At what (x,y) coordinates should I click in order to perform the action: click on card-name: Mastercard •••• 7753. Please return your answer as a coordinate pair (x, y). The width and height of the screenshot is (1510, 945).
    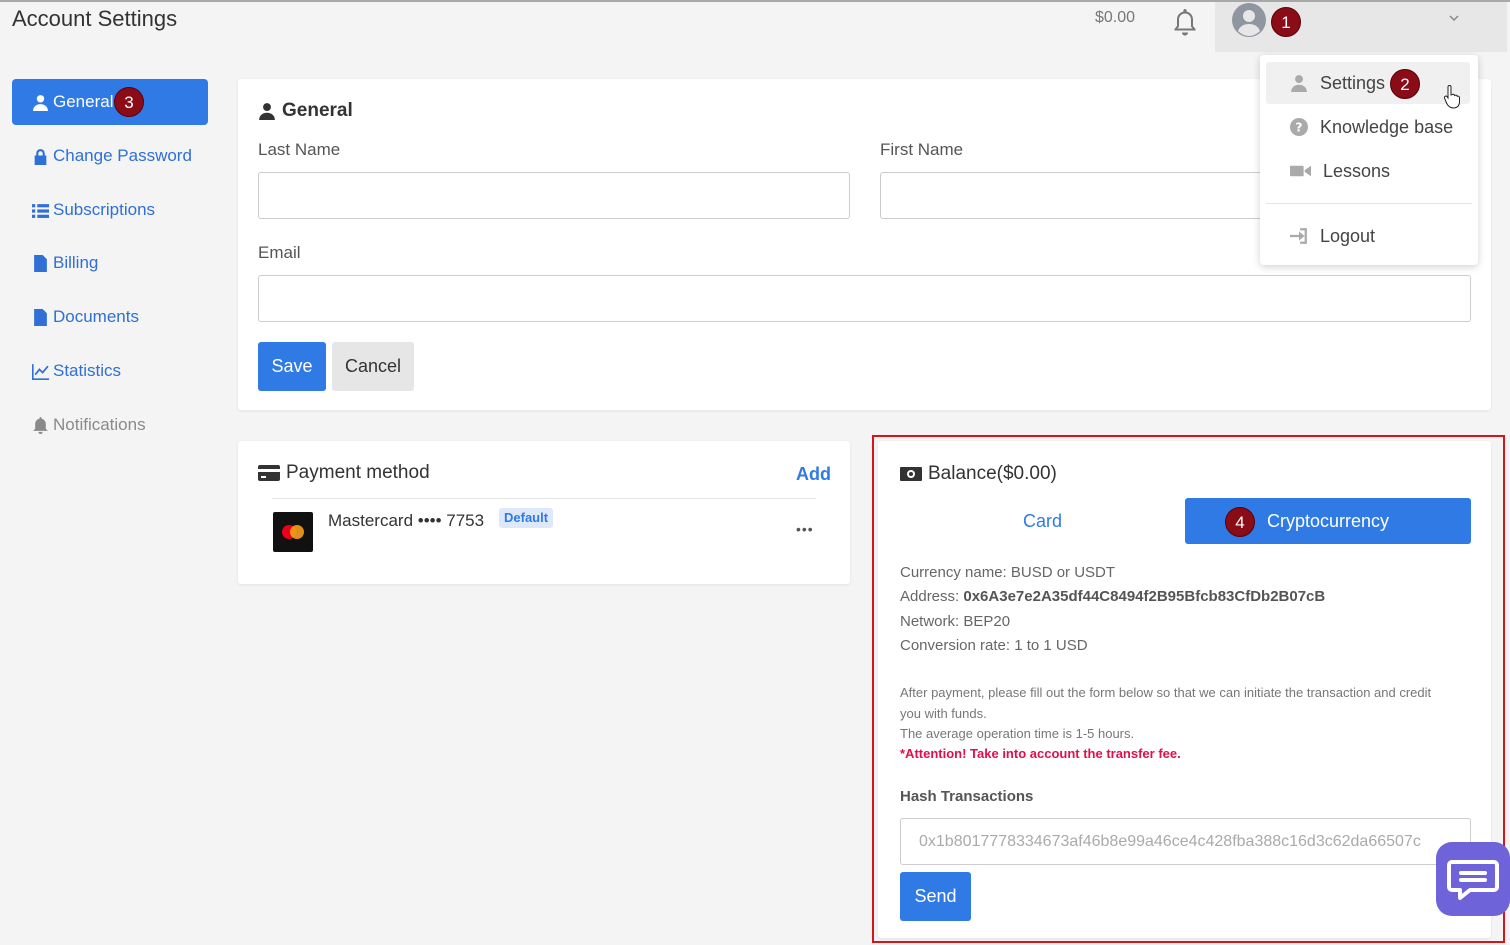
    Looking at the image, I should click on (406, 520).